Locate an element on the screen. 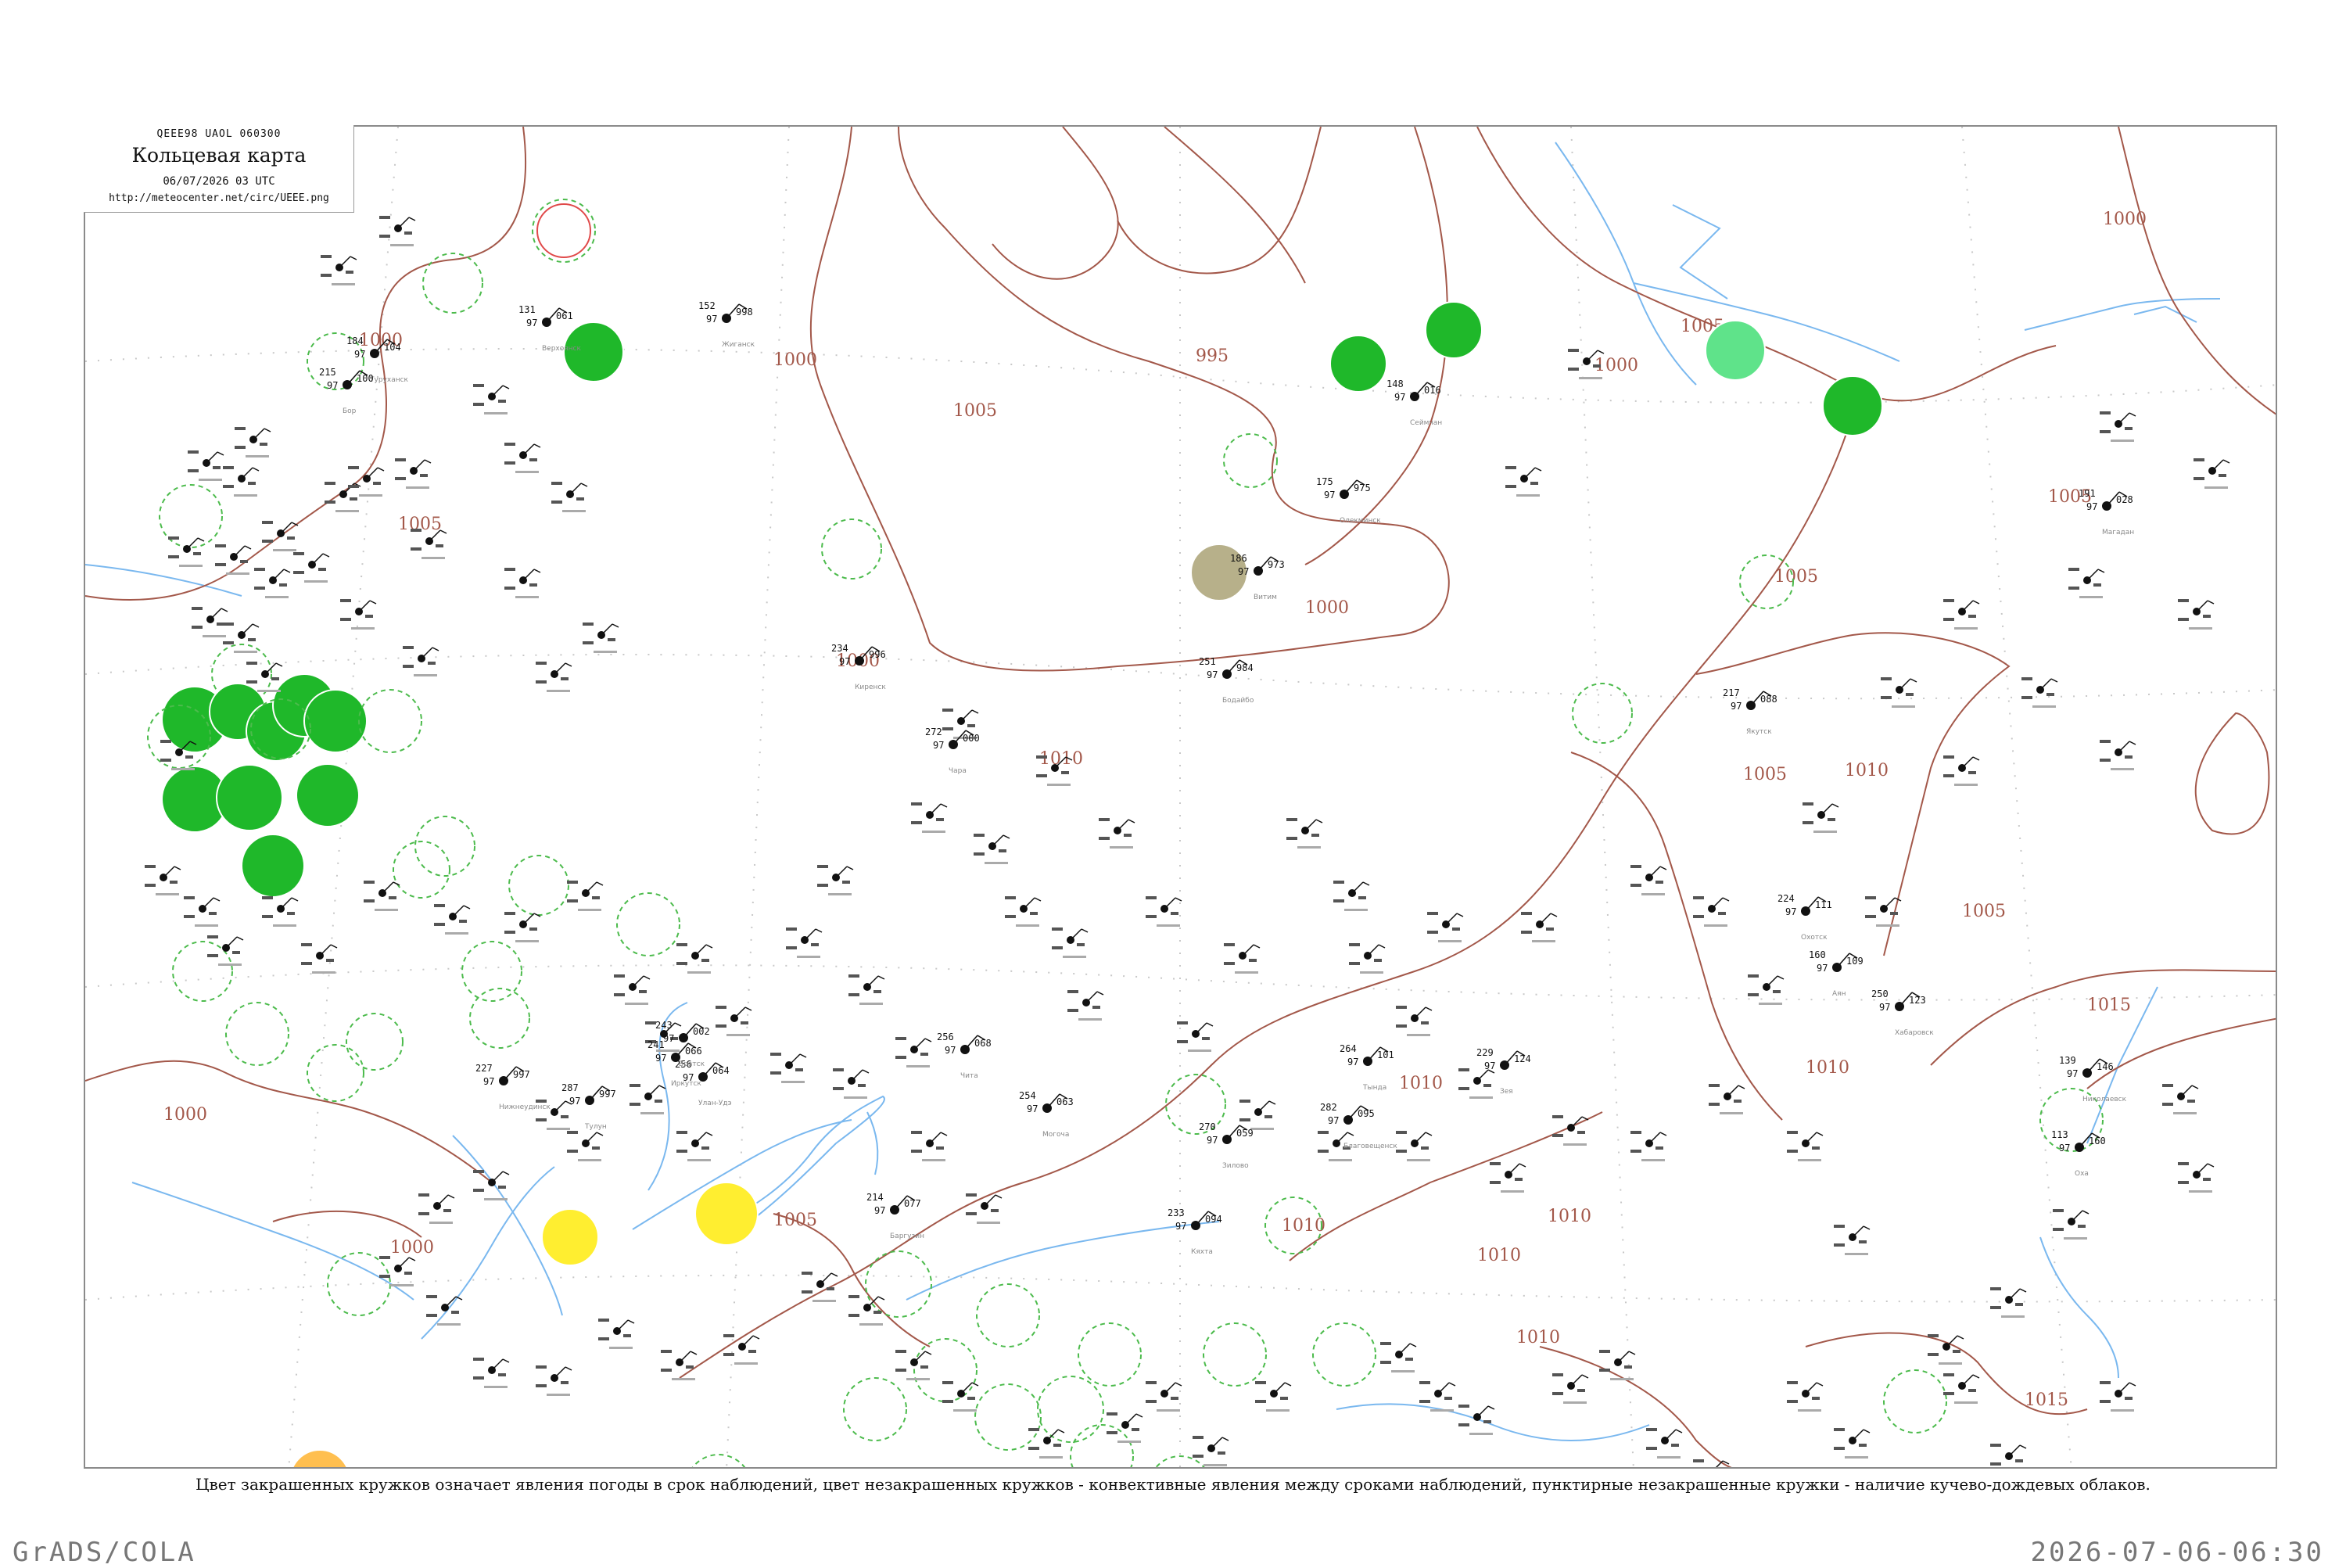  source-url: http://meteocenter.net/circ/UEEE.png is located at coordinates (219, 198).